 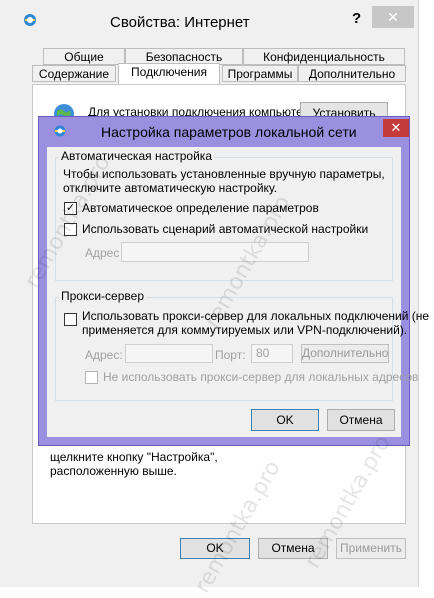 What do you see at coordinates (215, 252) in the screenshot?
I see `script-address-input` at bounding box center [215, 252].